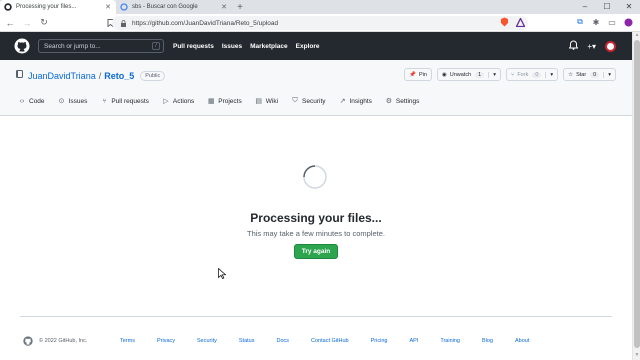  I want to click on github-logo-icon, so click(22, 46).